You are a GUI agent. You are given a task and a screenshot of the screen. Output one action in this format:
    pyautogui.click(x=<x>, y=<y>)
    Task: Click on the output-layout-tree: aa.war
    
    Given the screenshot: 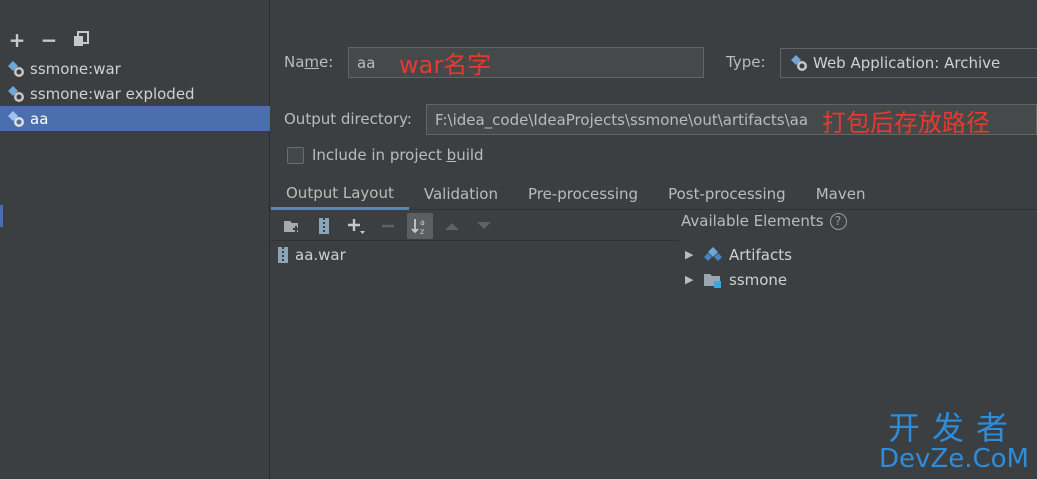 What is the action you would take?
    pyautogui.click(x=475, y=254)
    